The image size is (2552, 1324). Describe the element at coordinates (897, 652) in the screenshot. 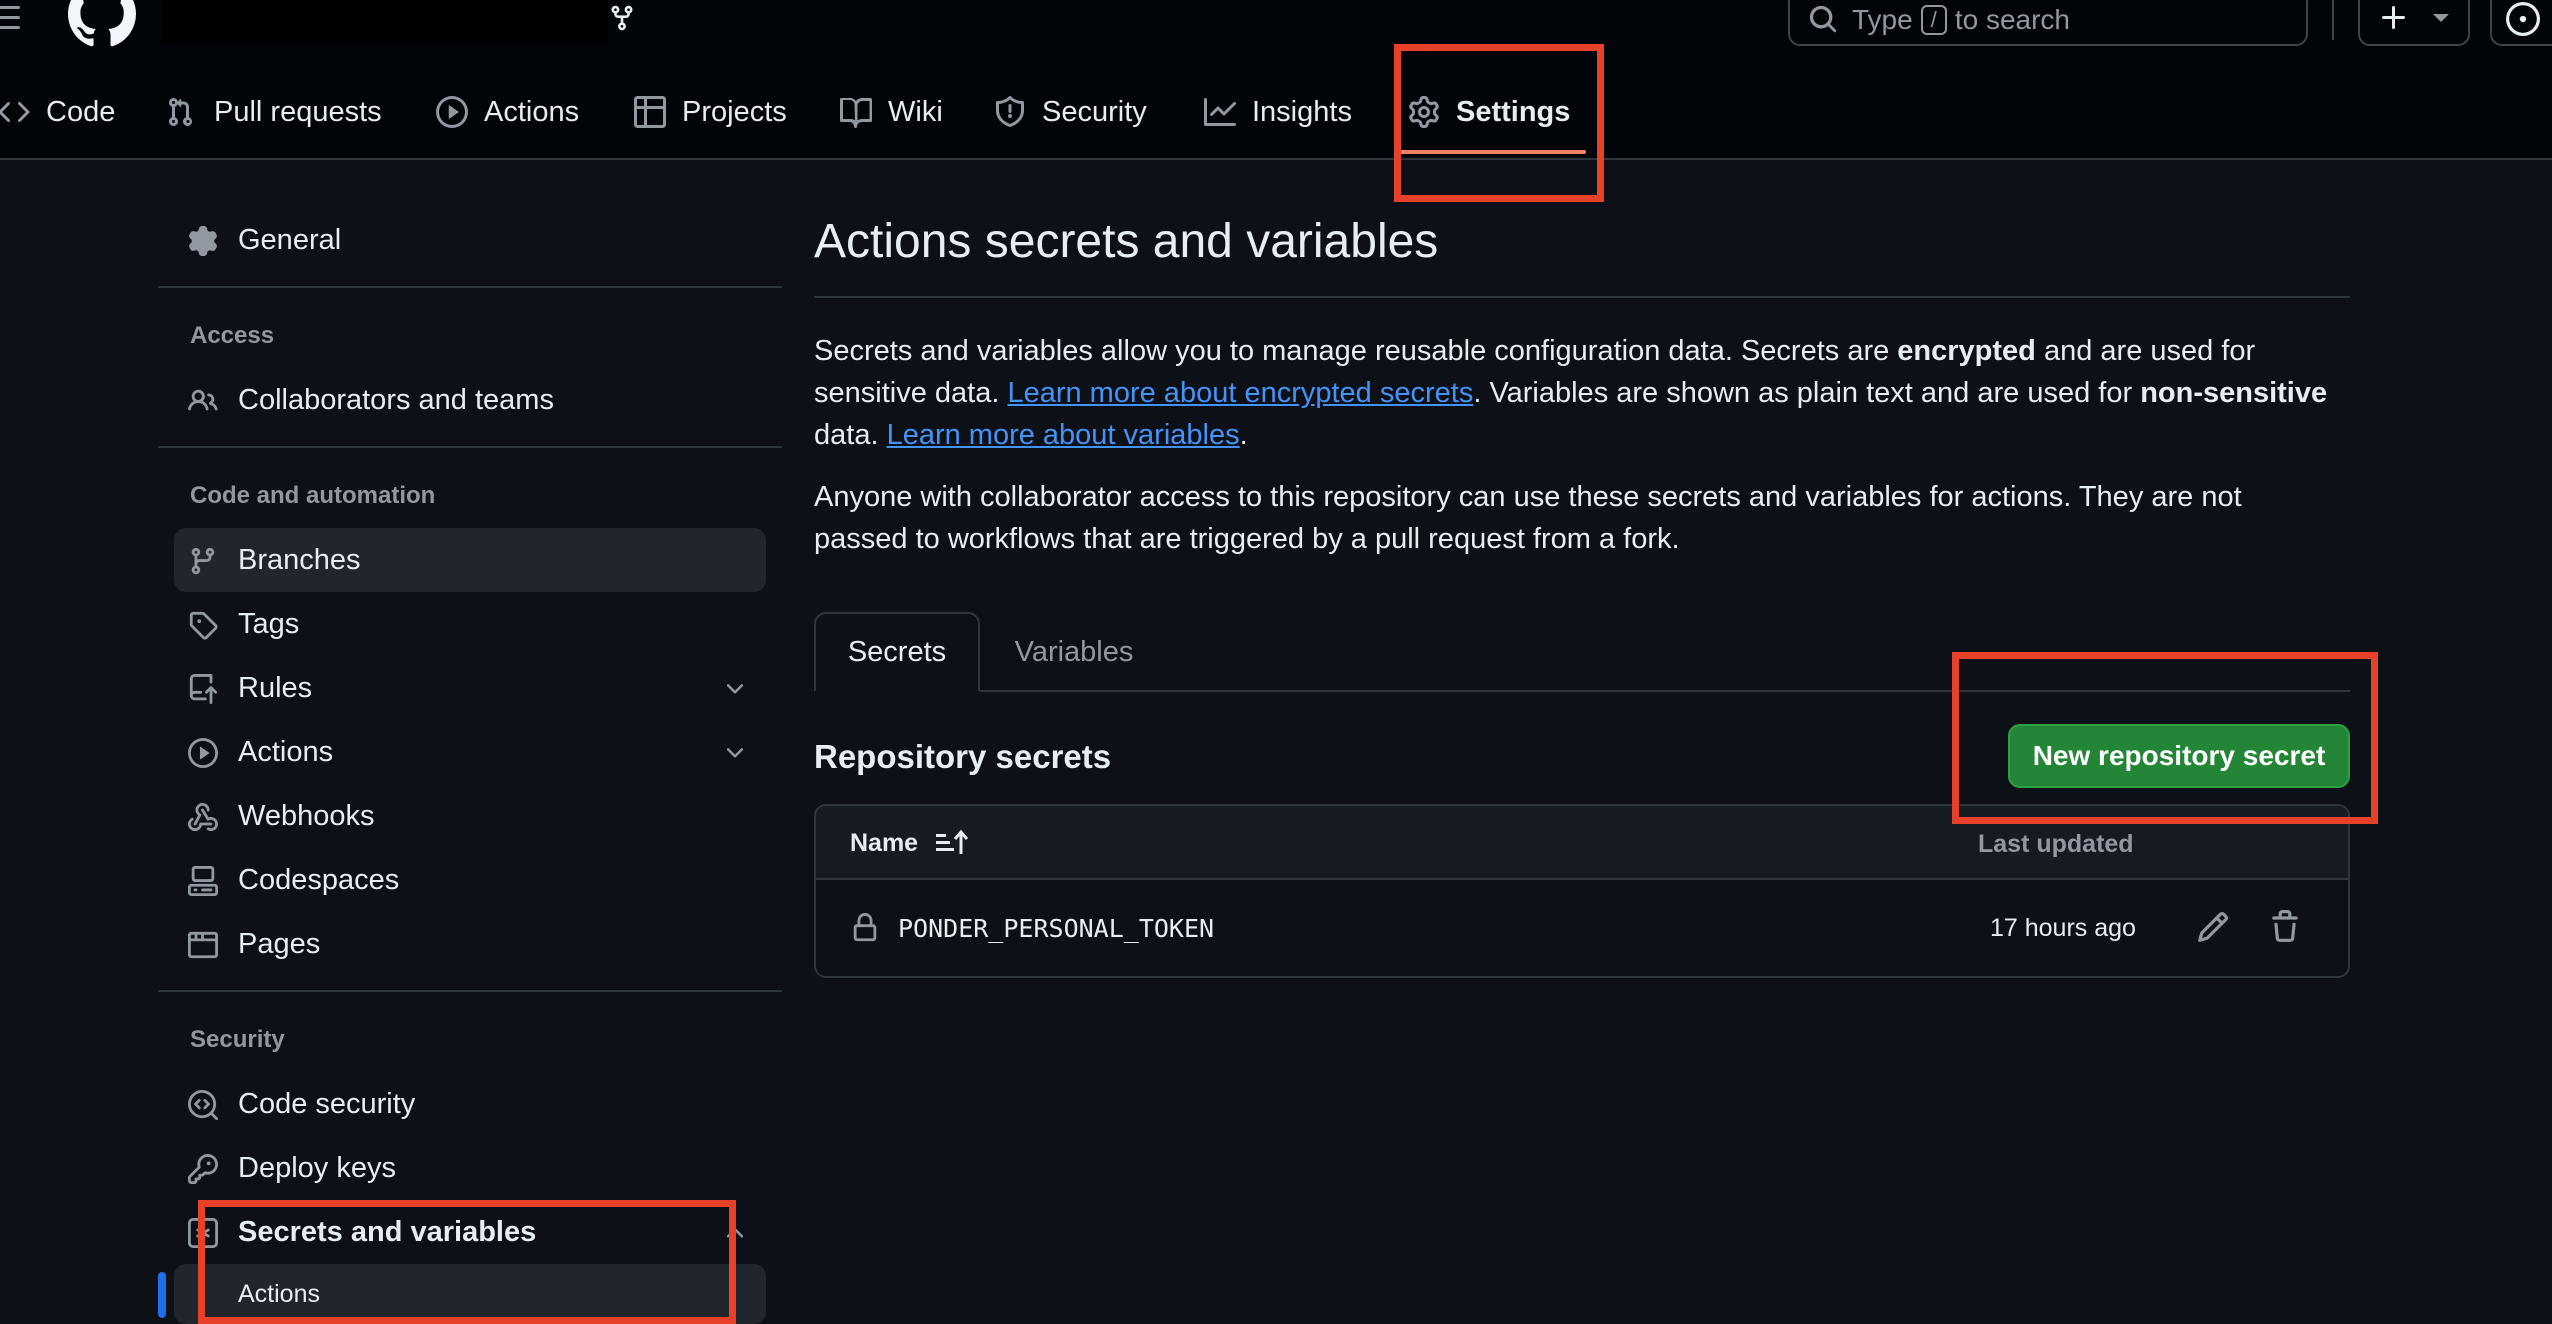

I see `tab-secrets: Secrets` at that location.